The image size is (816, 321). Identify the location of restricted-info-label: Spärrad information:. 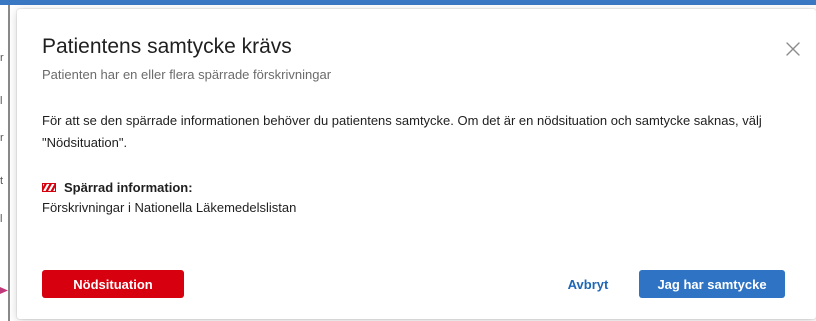
(128, 187).